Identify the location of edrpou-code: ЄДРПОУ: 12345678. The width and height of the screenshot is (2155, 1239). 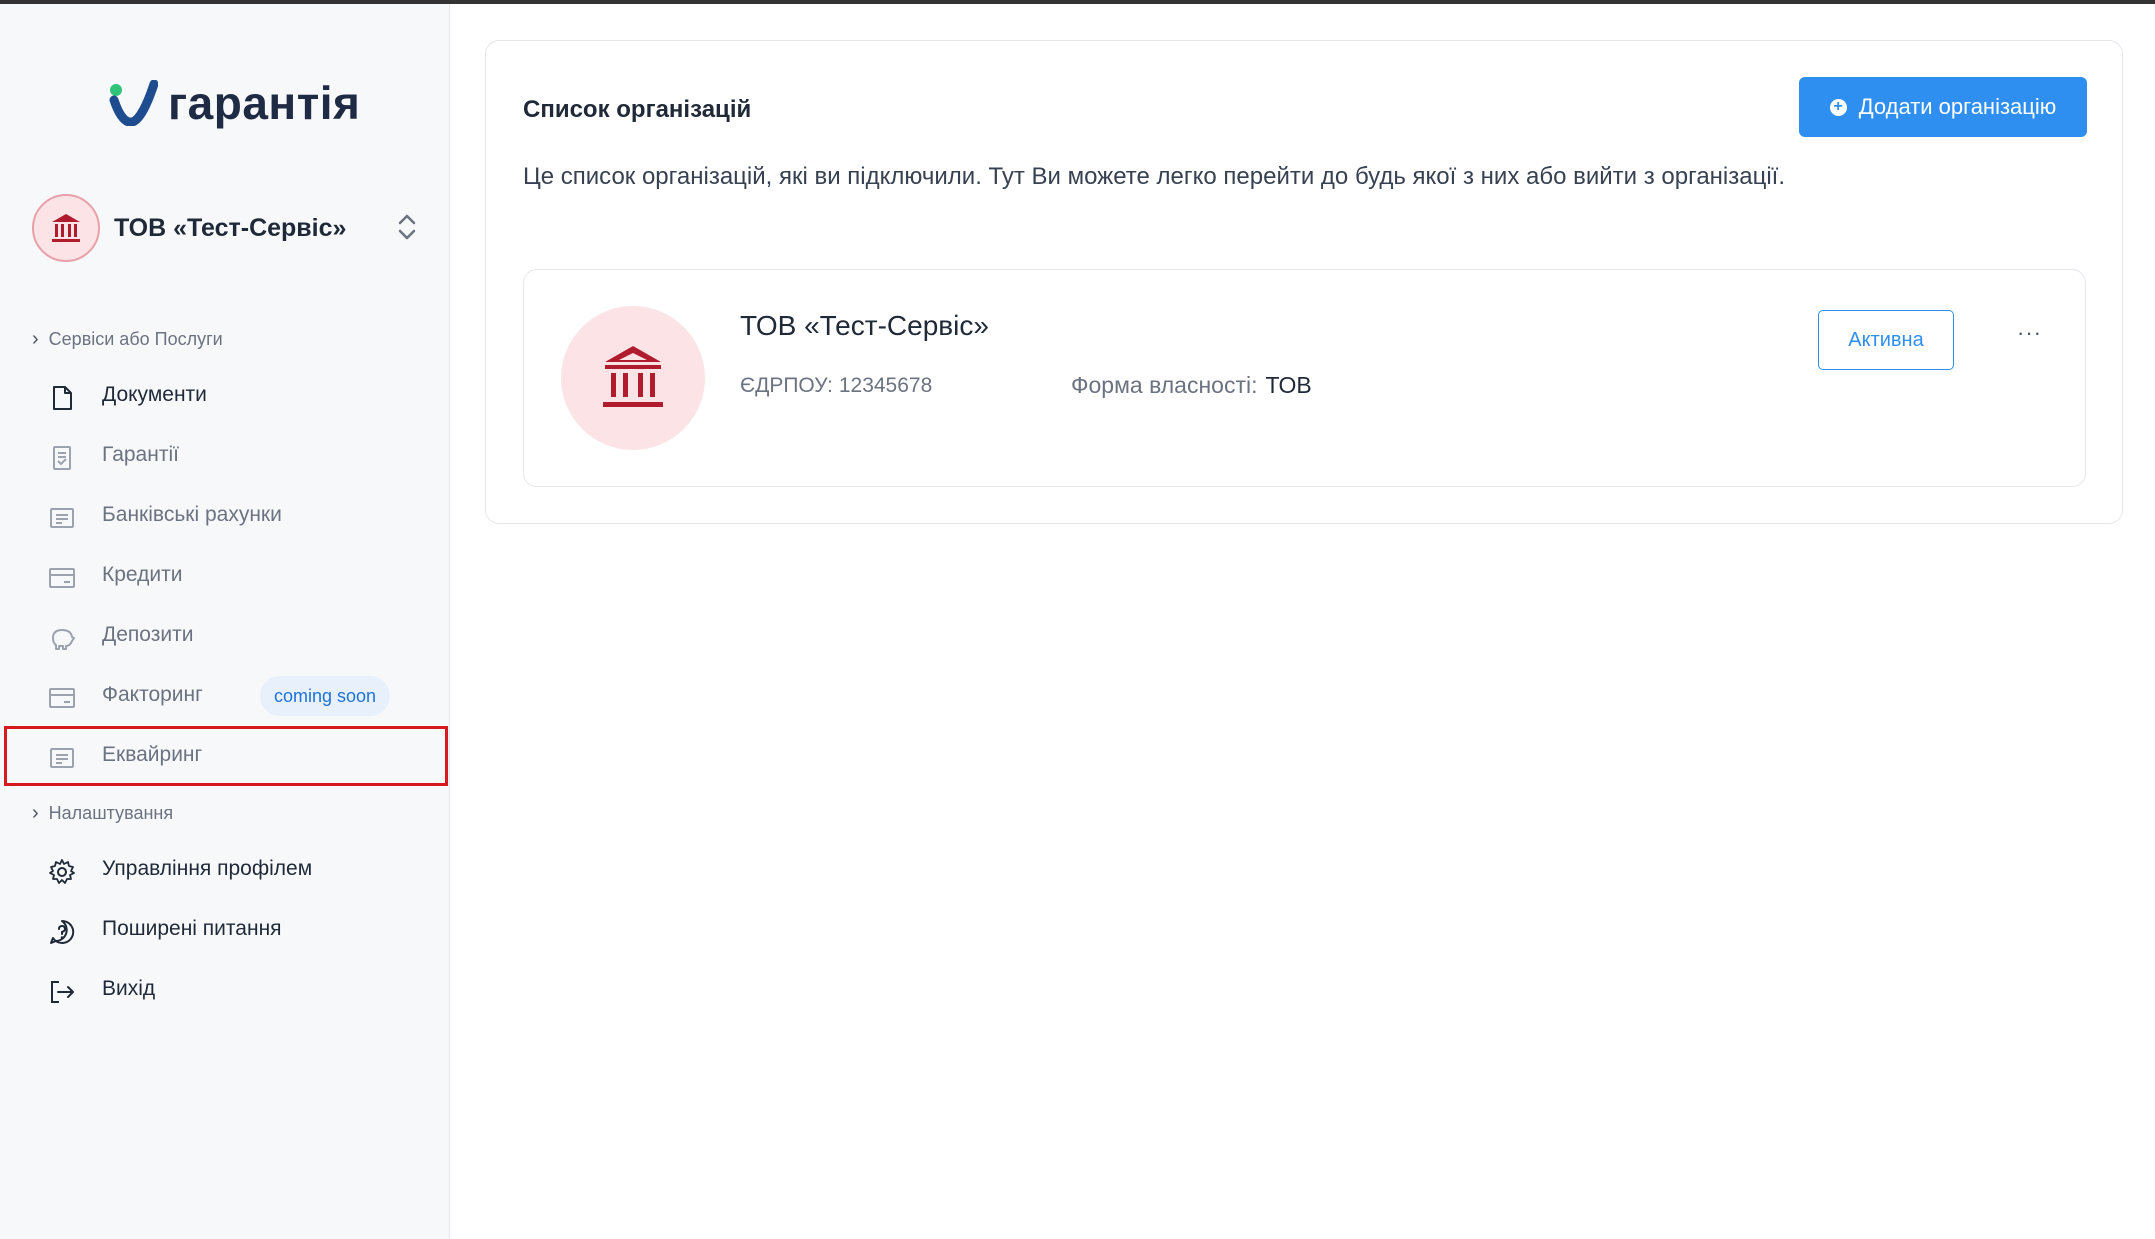
(836, 385).